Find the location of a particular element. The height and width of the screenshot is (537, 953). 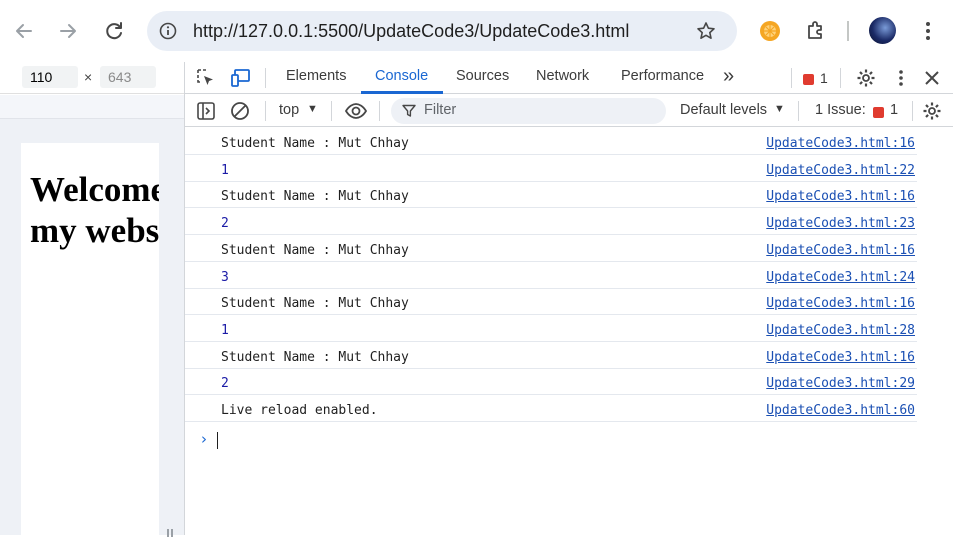

devtools-menu-icon is located at coordinates (901, 78).